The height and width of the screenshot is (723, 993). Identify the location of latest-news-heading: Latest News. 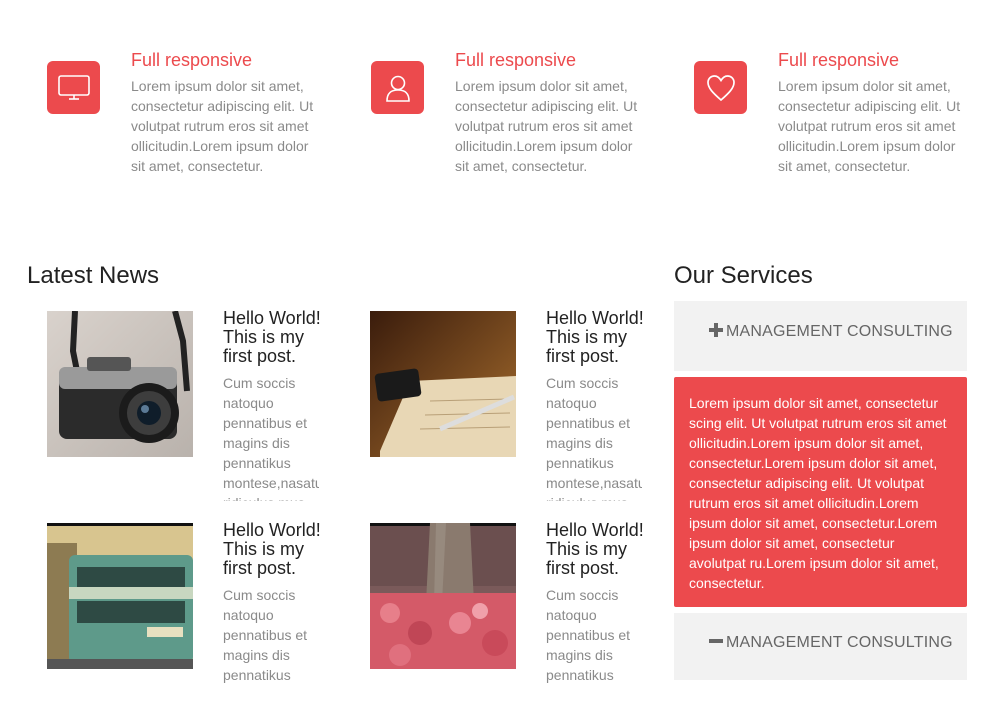
(93, 275).